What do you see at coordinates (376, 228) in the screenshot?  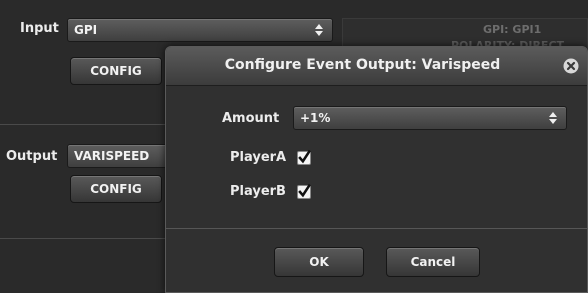 I see `dialog-divider` at bounding box center [376, 228].